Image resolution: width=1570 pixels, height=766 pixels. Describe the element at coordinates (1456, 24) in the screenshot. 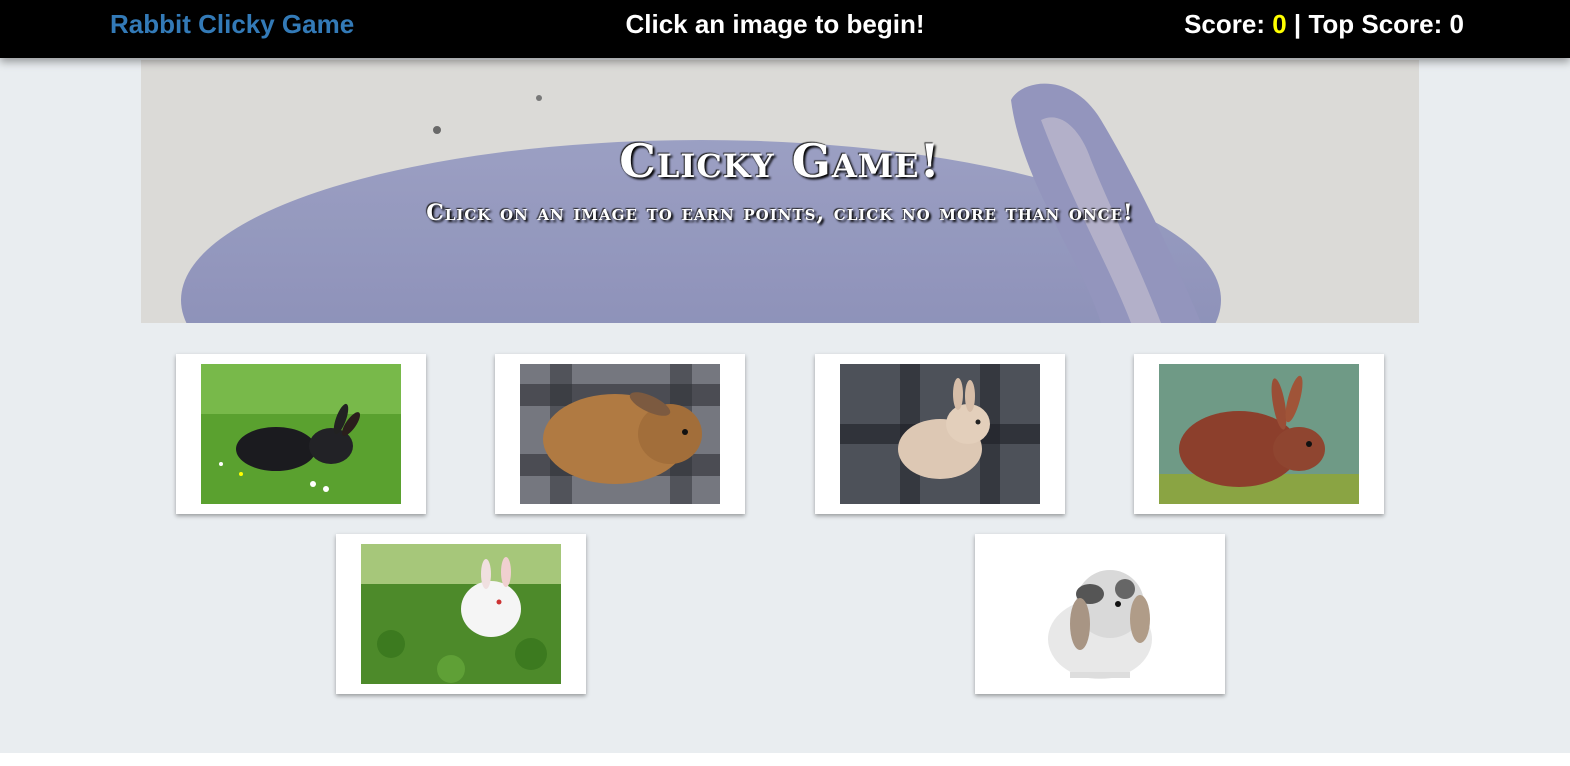

I see `top-score-value: 0` at that location.